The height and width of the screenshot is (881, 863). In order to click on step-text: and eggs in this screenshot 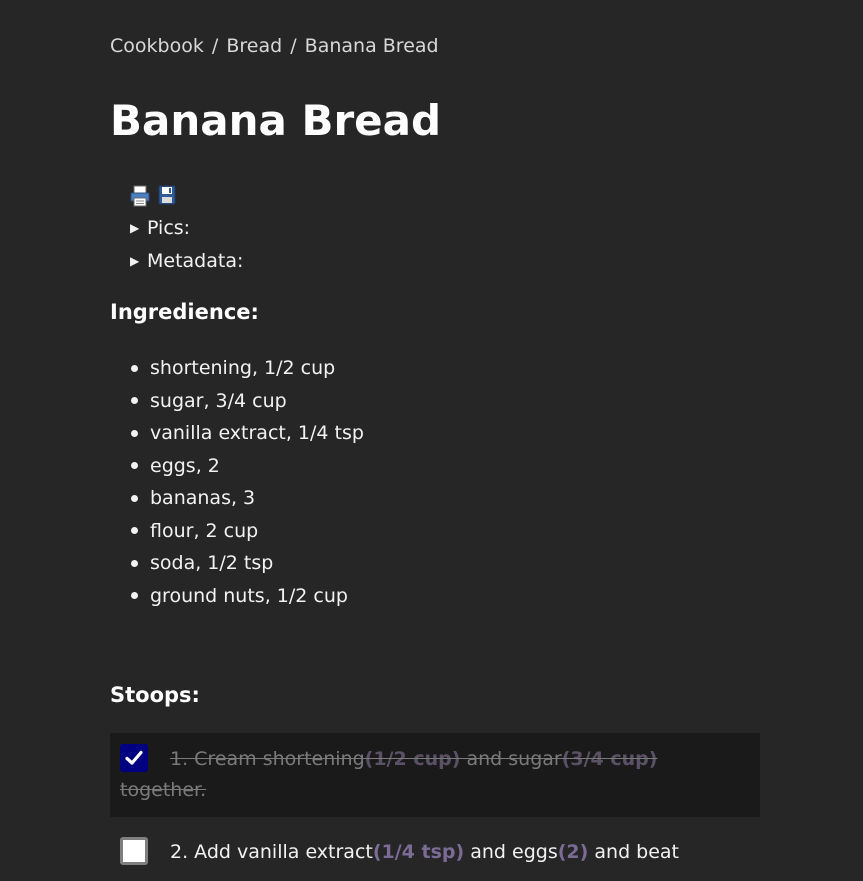, I will do `click(511, 852)`.